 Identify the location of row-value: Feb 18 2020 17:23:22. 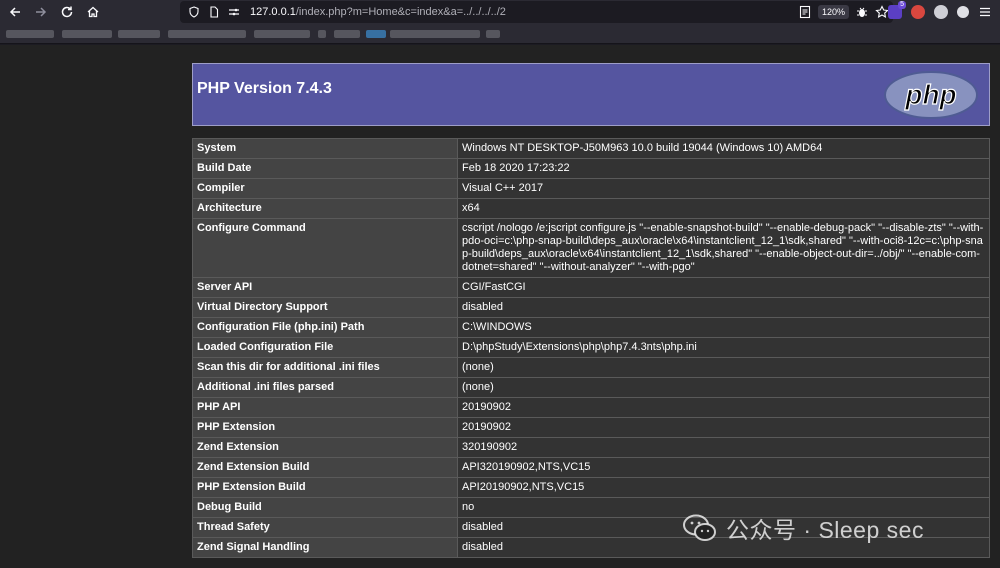
(723, 168).